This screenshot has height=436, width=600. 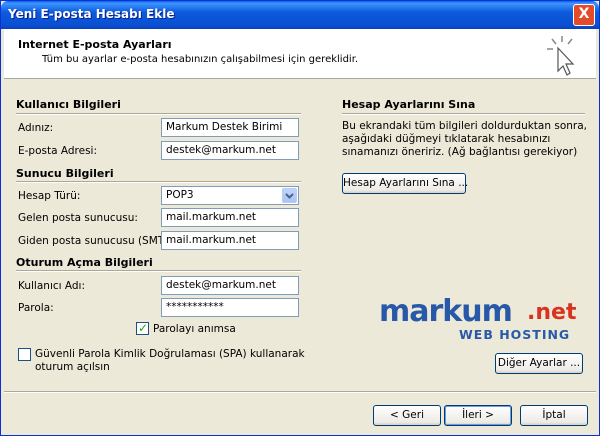 I want to click on logo-net-text: .net, so click(x=552, y=312).